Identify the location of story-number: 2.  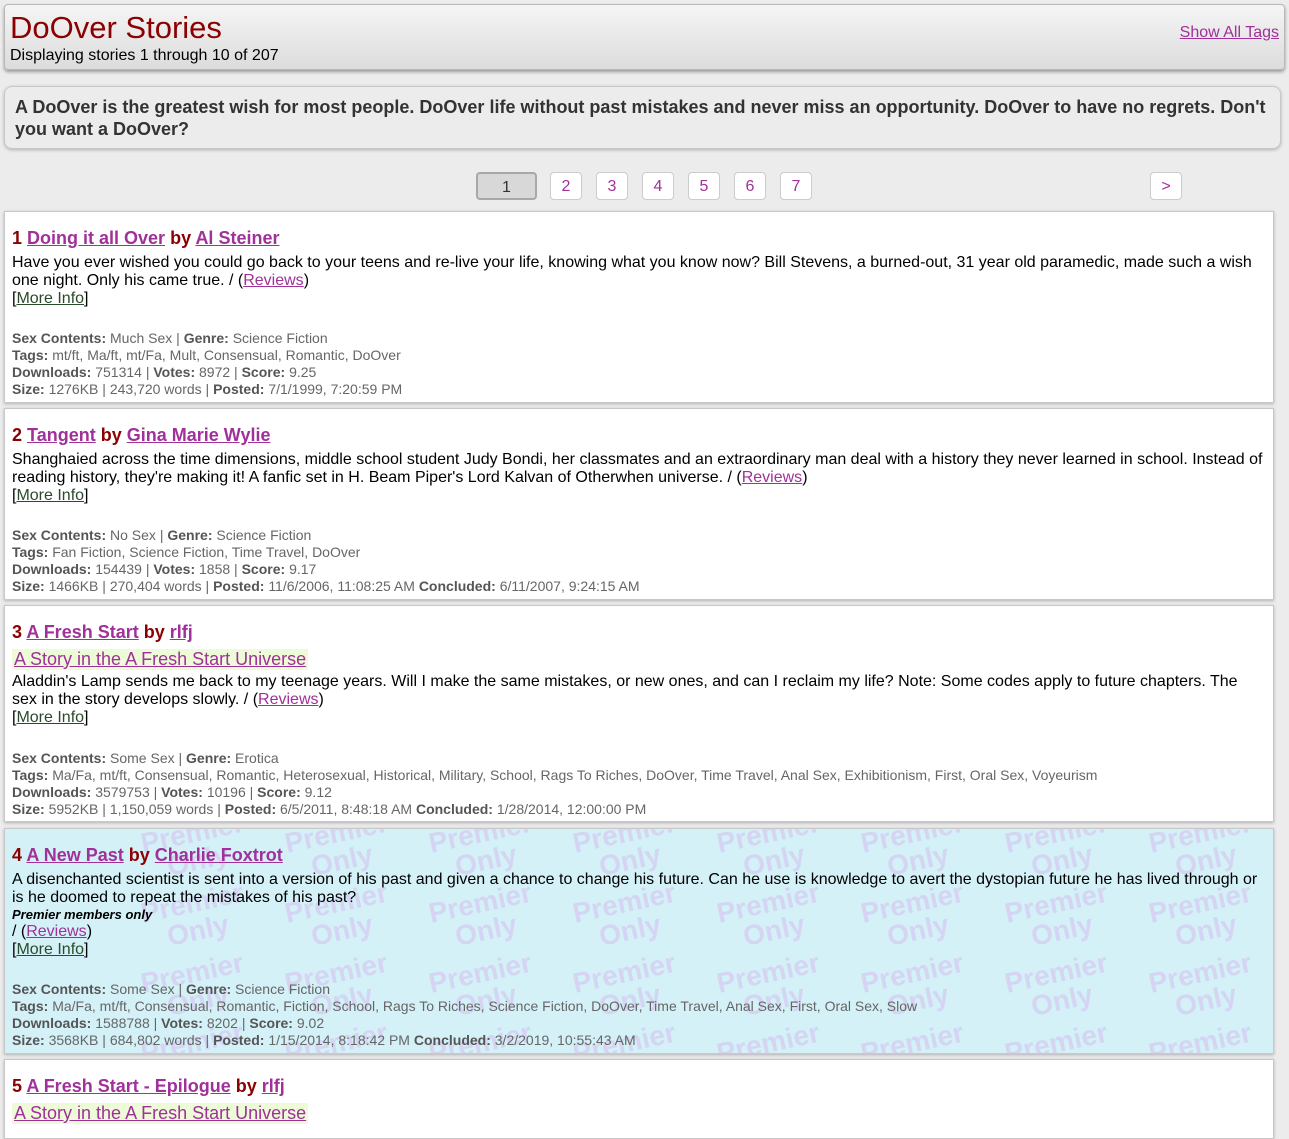
(17, 435).